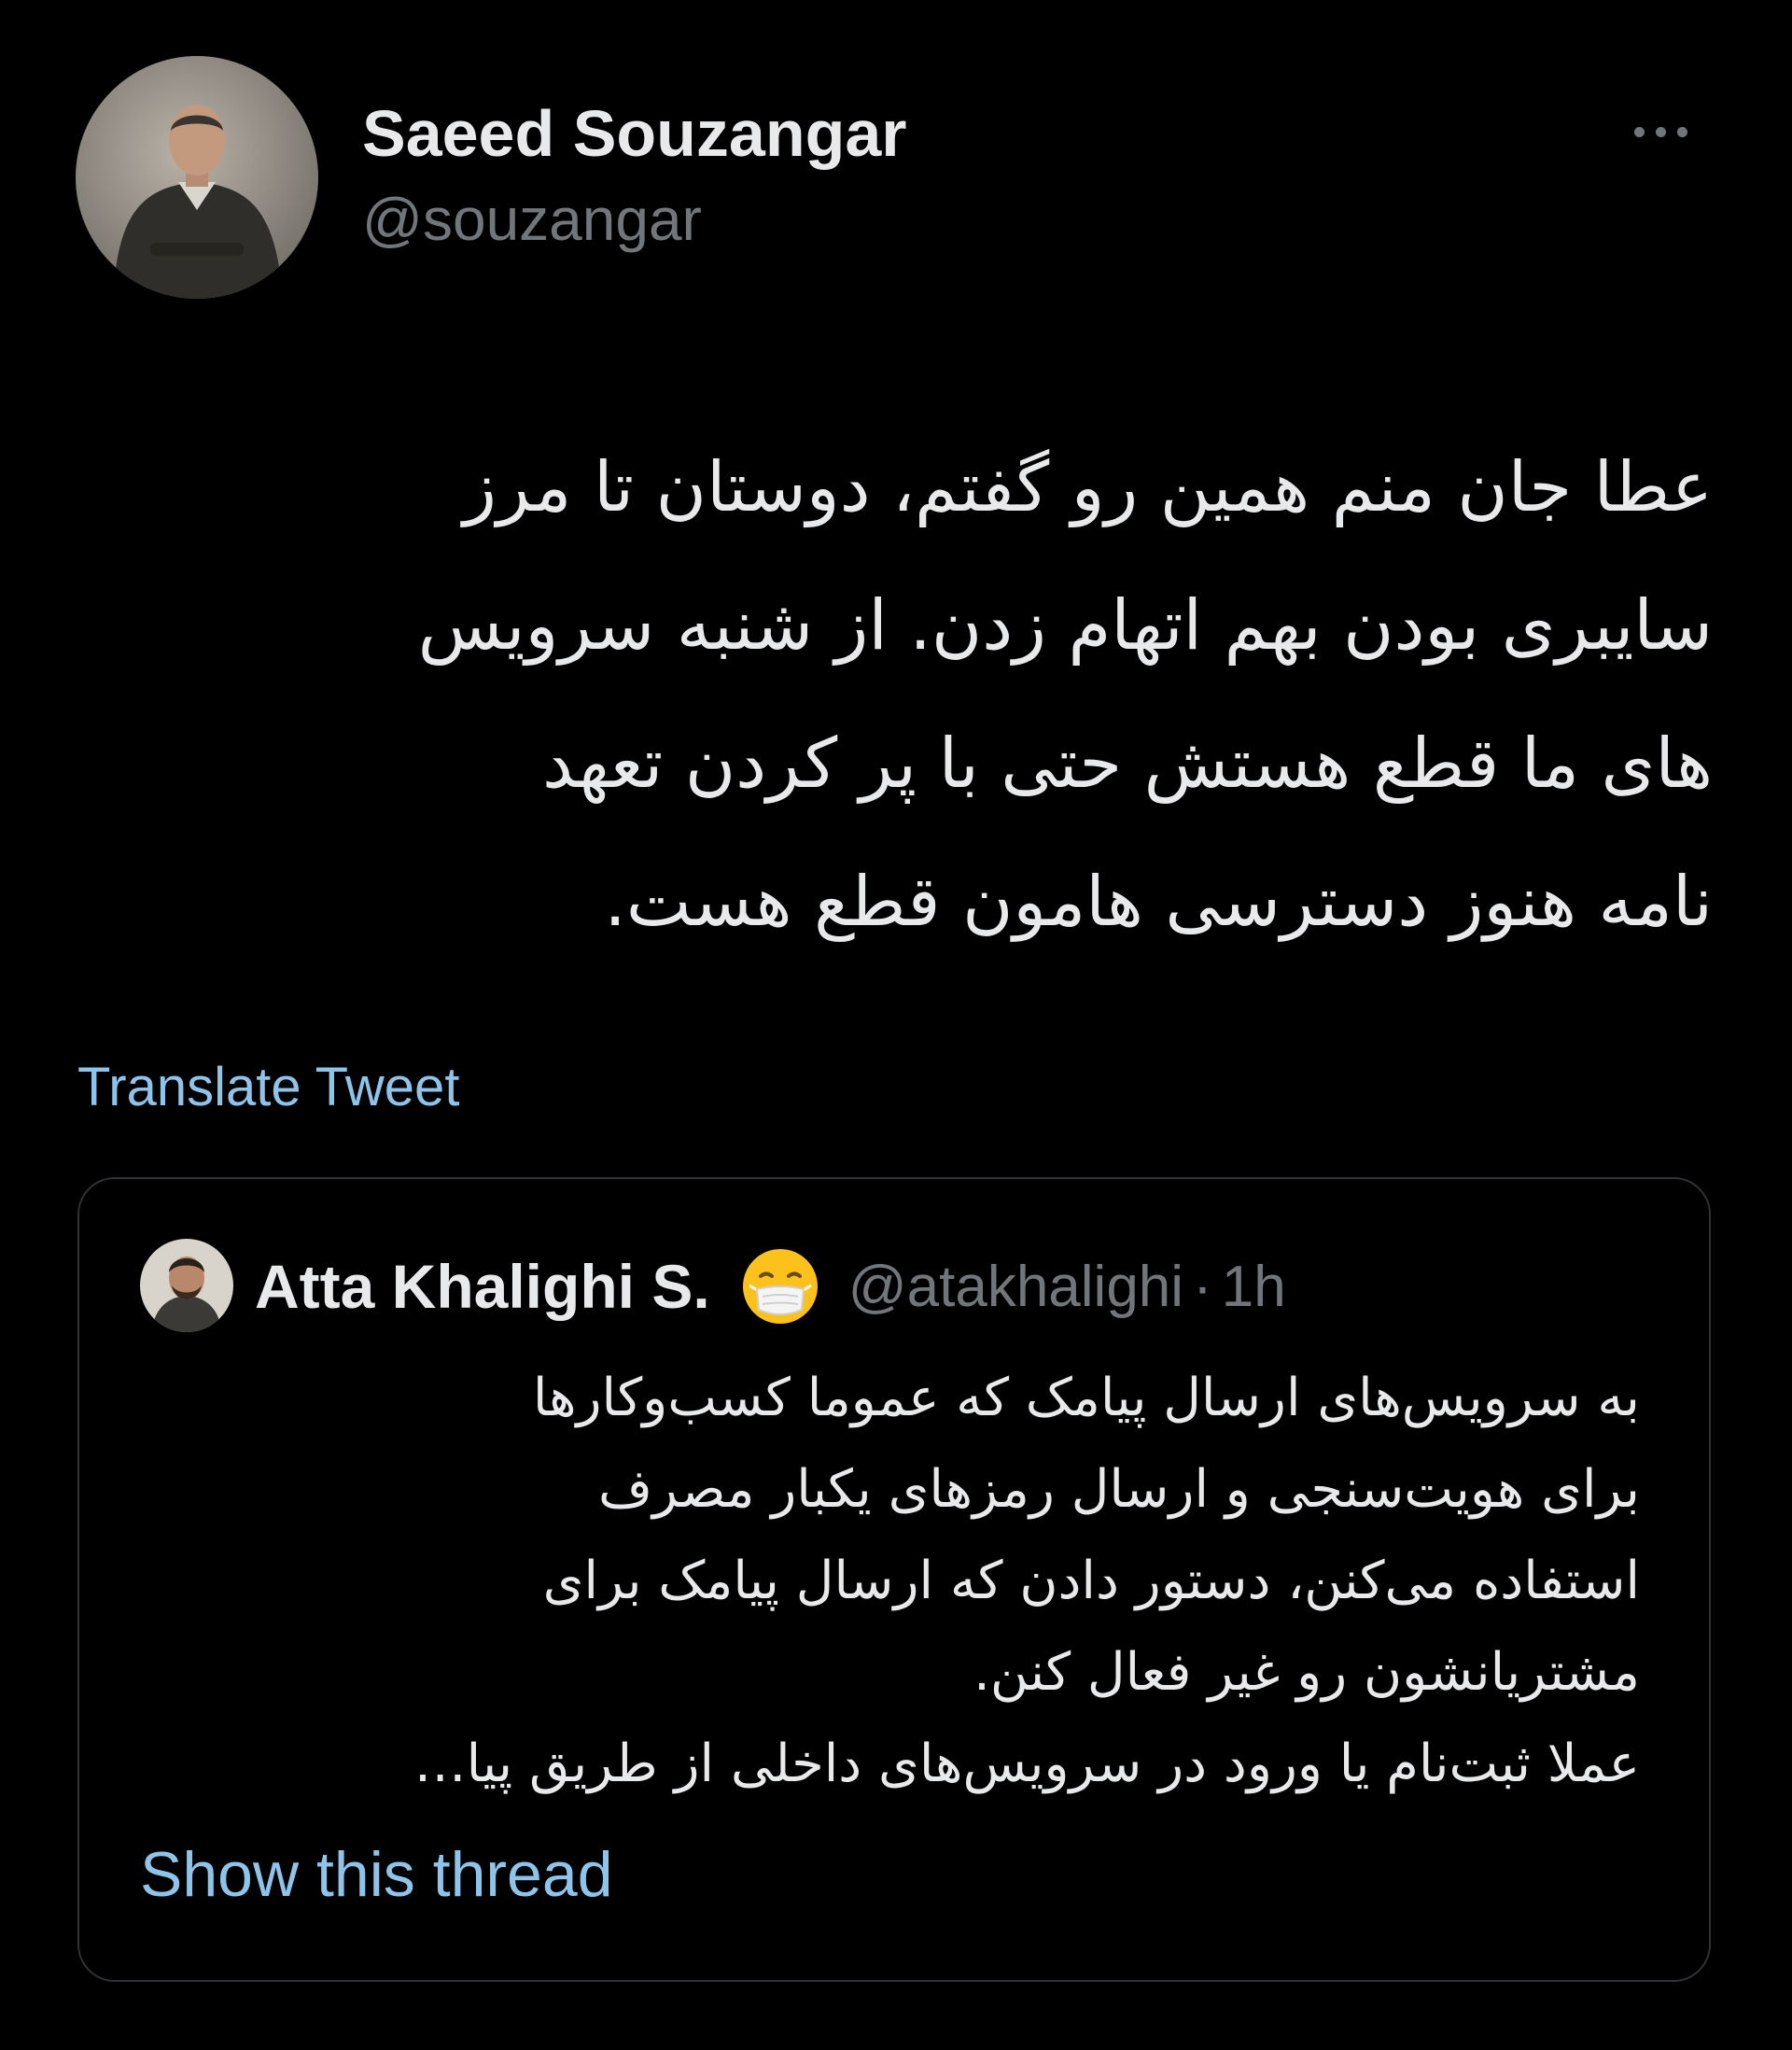 The height and width of the screenshot is (2050, 1792). I want to click on quoted-author-name: Atta Khalighi S., so click(482, 1286).